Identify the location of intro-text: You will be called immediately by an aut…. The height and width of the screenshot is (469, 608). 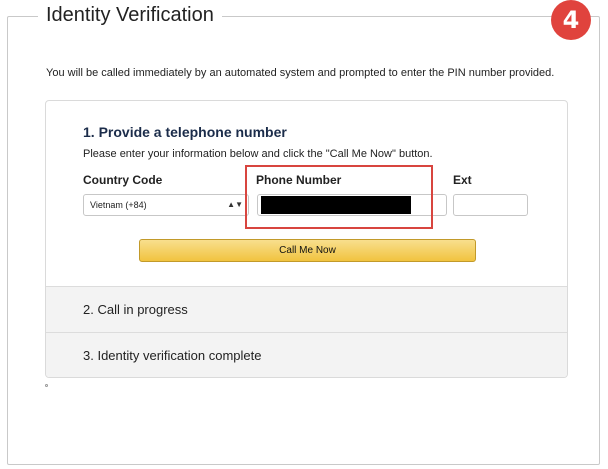
(300, 73).